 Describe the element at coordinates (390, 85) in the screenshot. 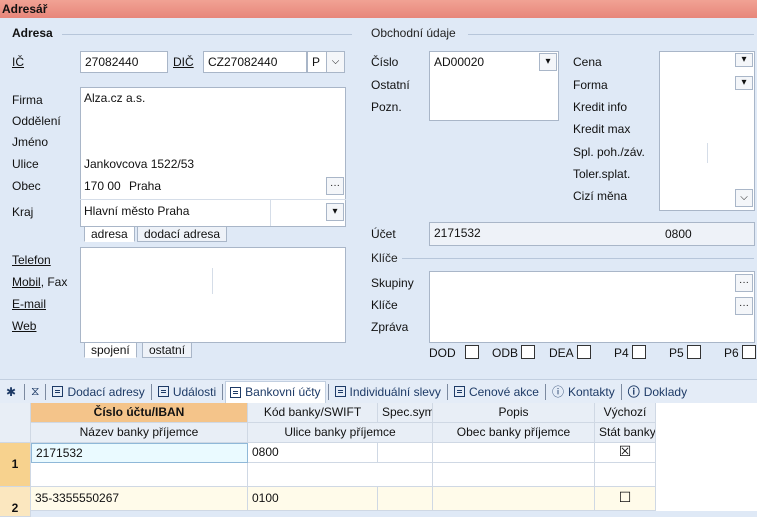

I see `ostatni-label: Ostatní` at that location.